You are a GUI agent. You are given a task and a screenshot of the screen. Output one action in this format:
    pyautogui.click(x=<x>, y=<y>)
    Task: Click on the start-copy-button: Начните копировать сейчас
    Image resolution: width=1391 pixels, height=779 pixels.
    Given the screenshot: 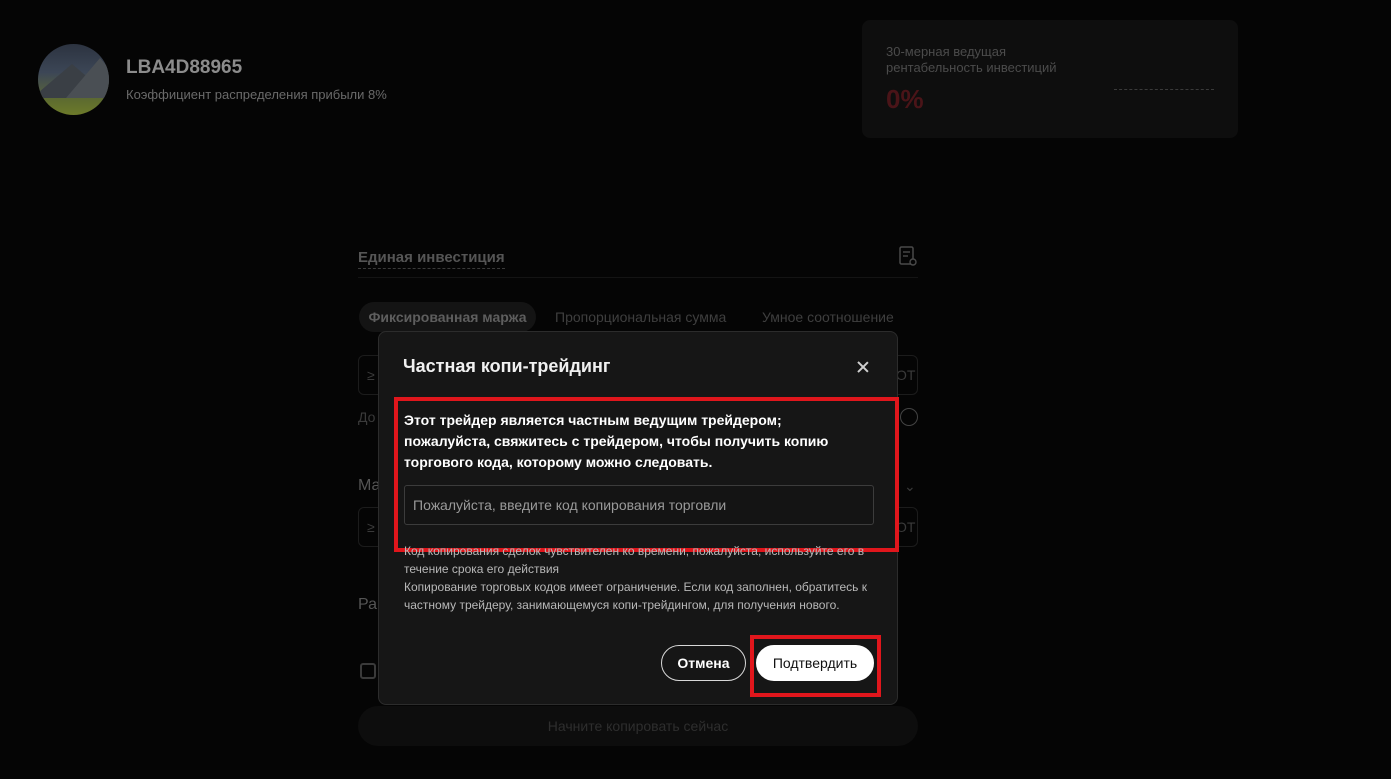 What is the action you would take?
    pyautogui.click(x=638, y=726)
    